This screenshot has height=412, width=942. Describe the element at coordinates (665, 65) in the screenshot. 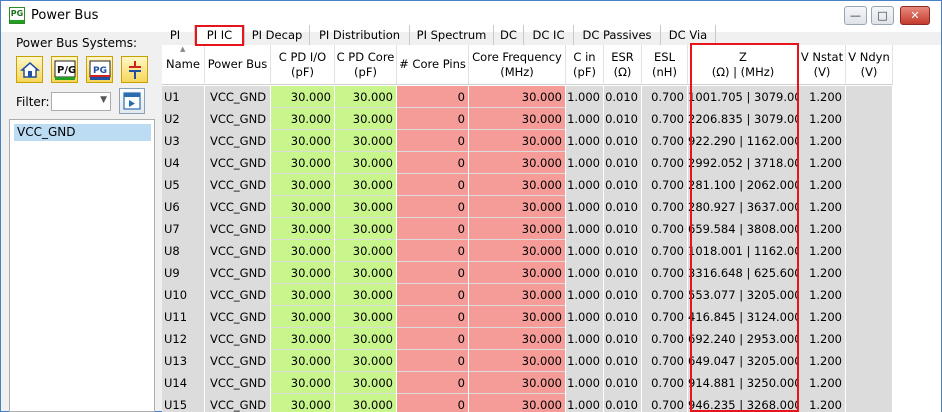

I see `column-header-esl: ESL (nH)` at that location.